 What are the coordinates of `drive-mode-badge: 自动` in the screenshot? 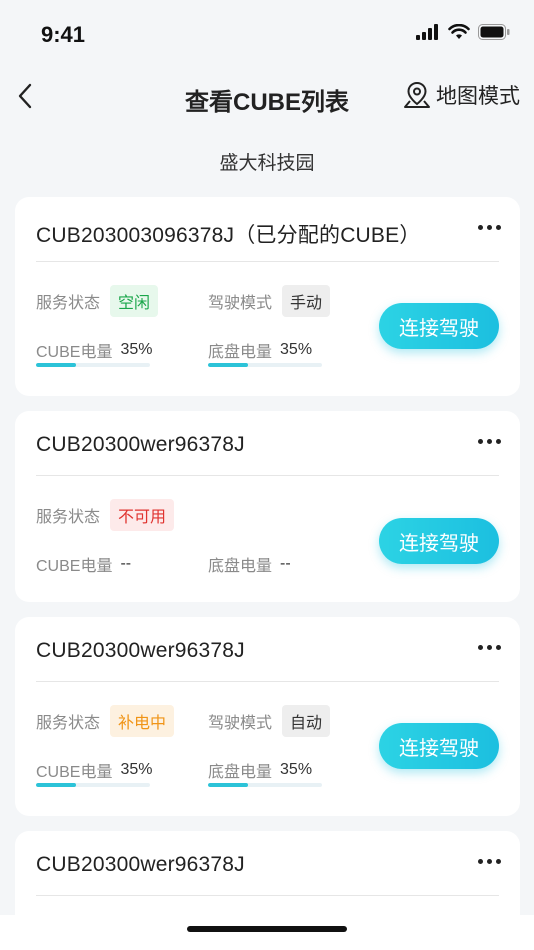 It's located at (306, 721).